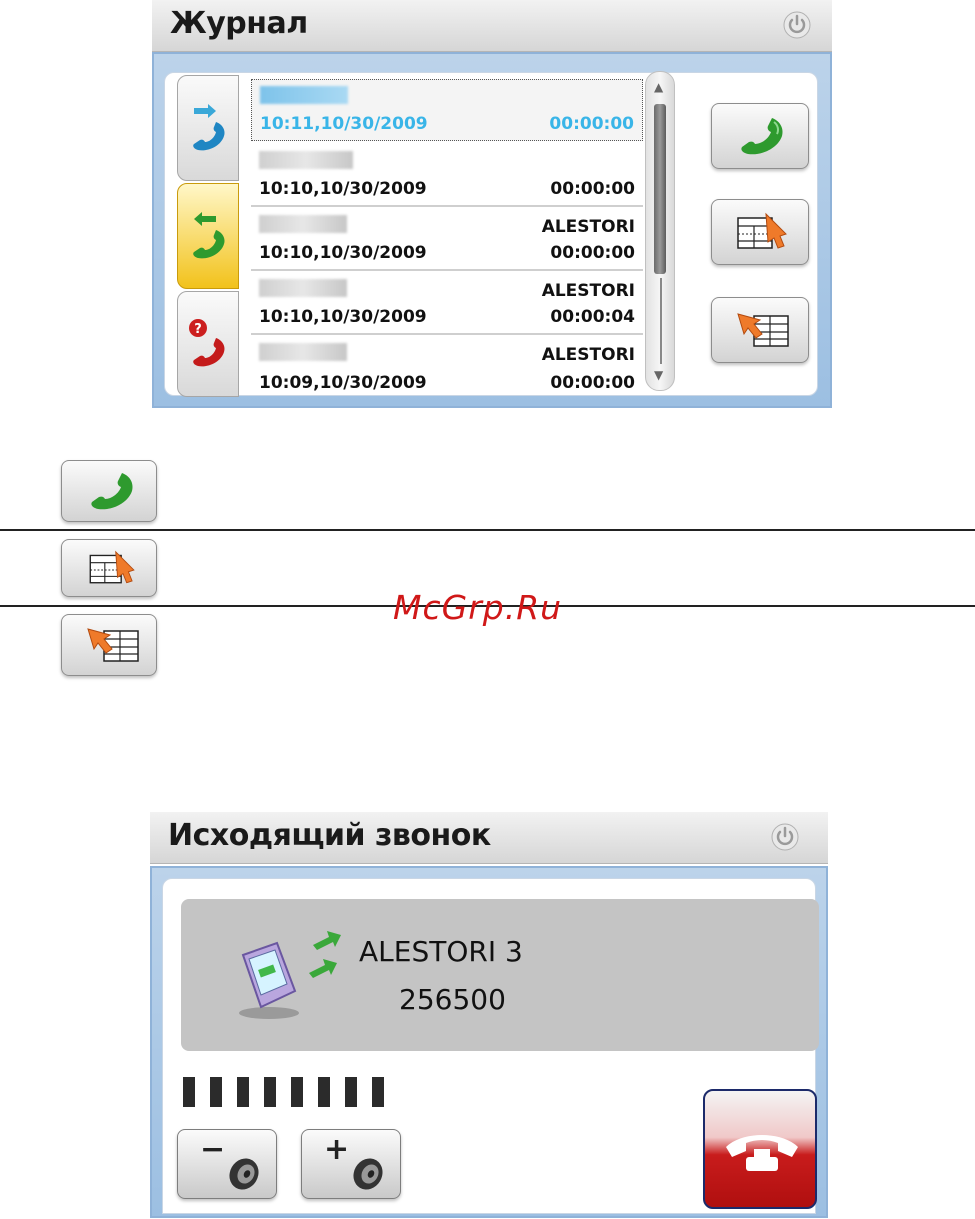 This screenshot has width=975, height=1219. I want to click on missed-calls-tab: ?, so click(208, 344).